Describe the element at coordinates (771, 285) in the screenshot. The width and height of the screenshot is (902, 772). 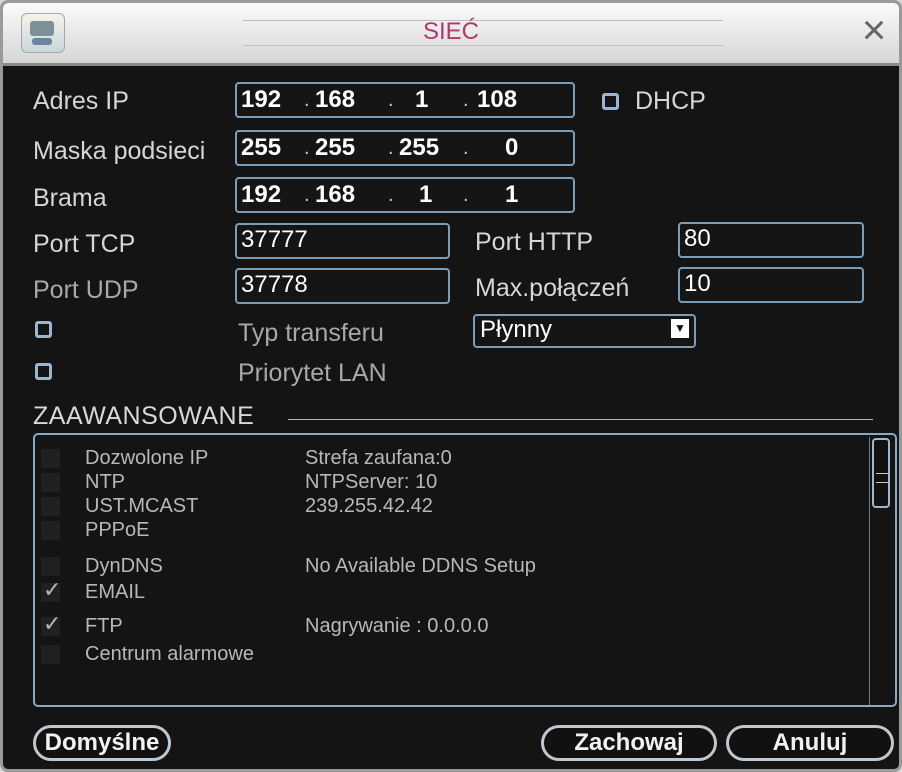
I see `max-connections-field: 10` at that location.